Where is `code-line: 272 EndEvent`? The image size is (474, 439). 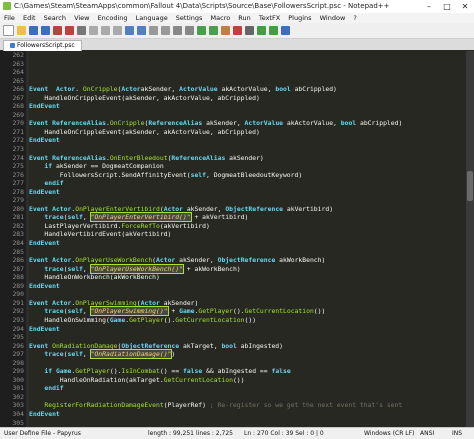
code-line: 272 EndEvent is located at coordinates (243, 140).